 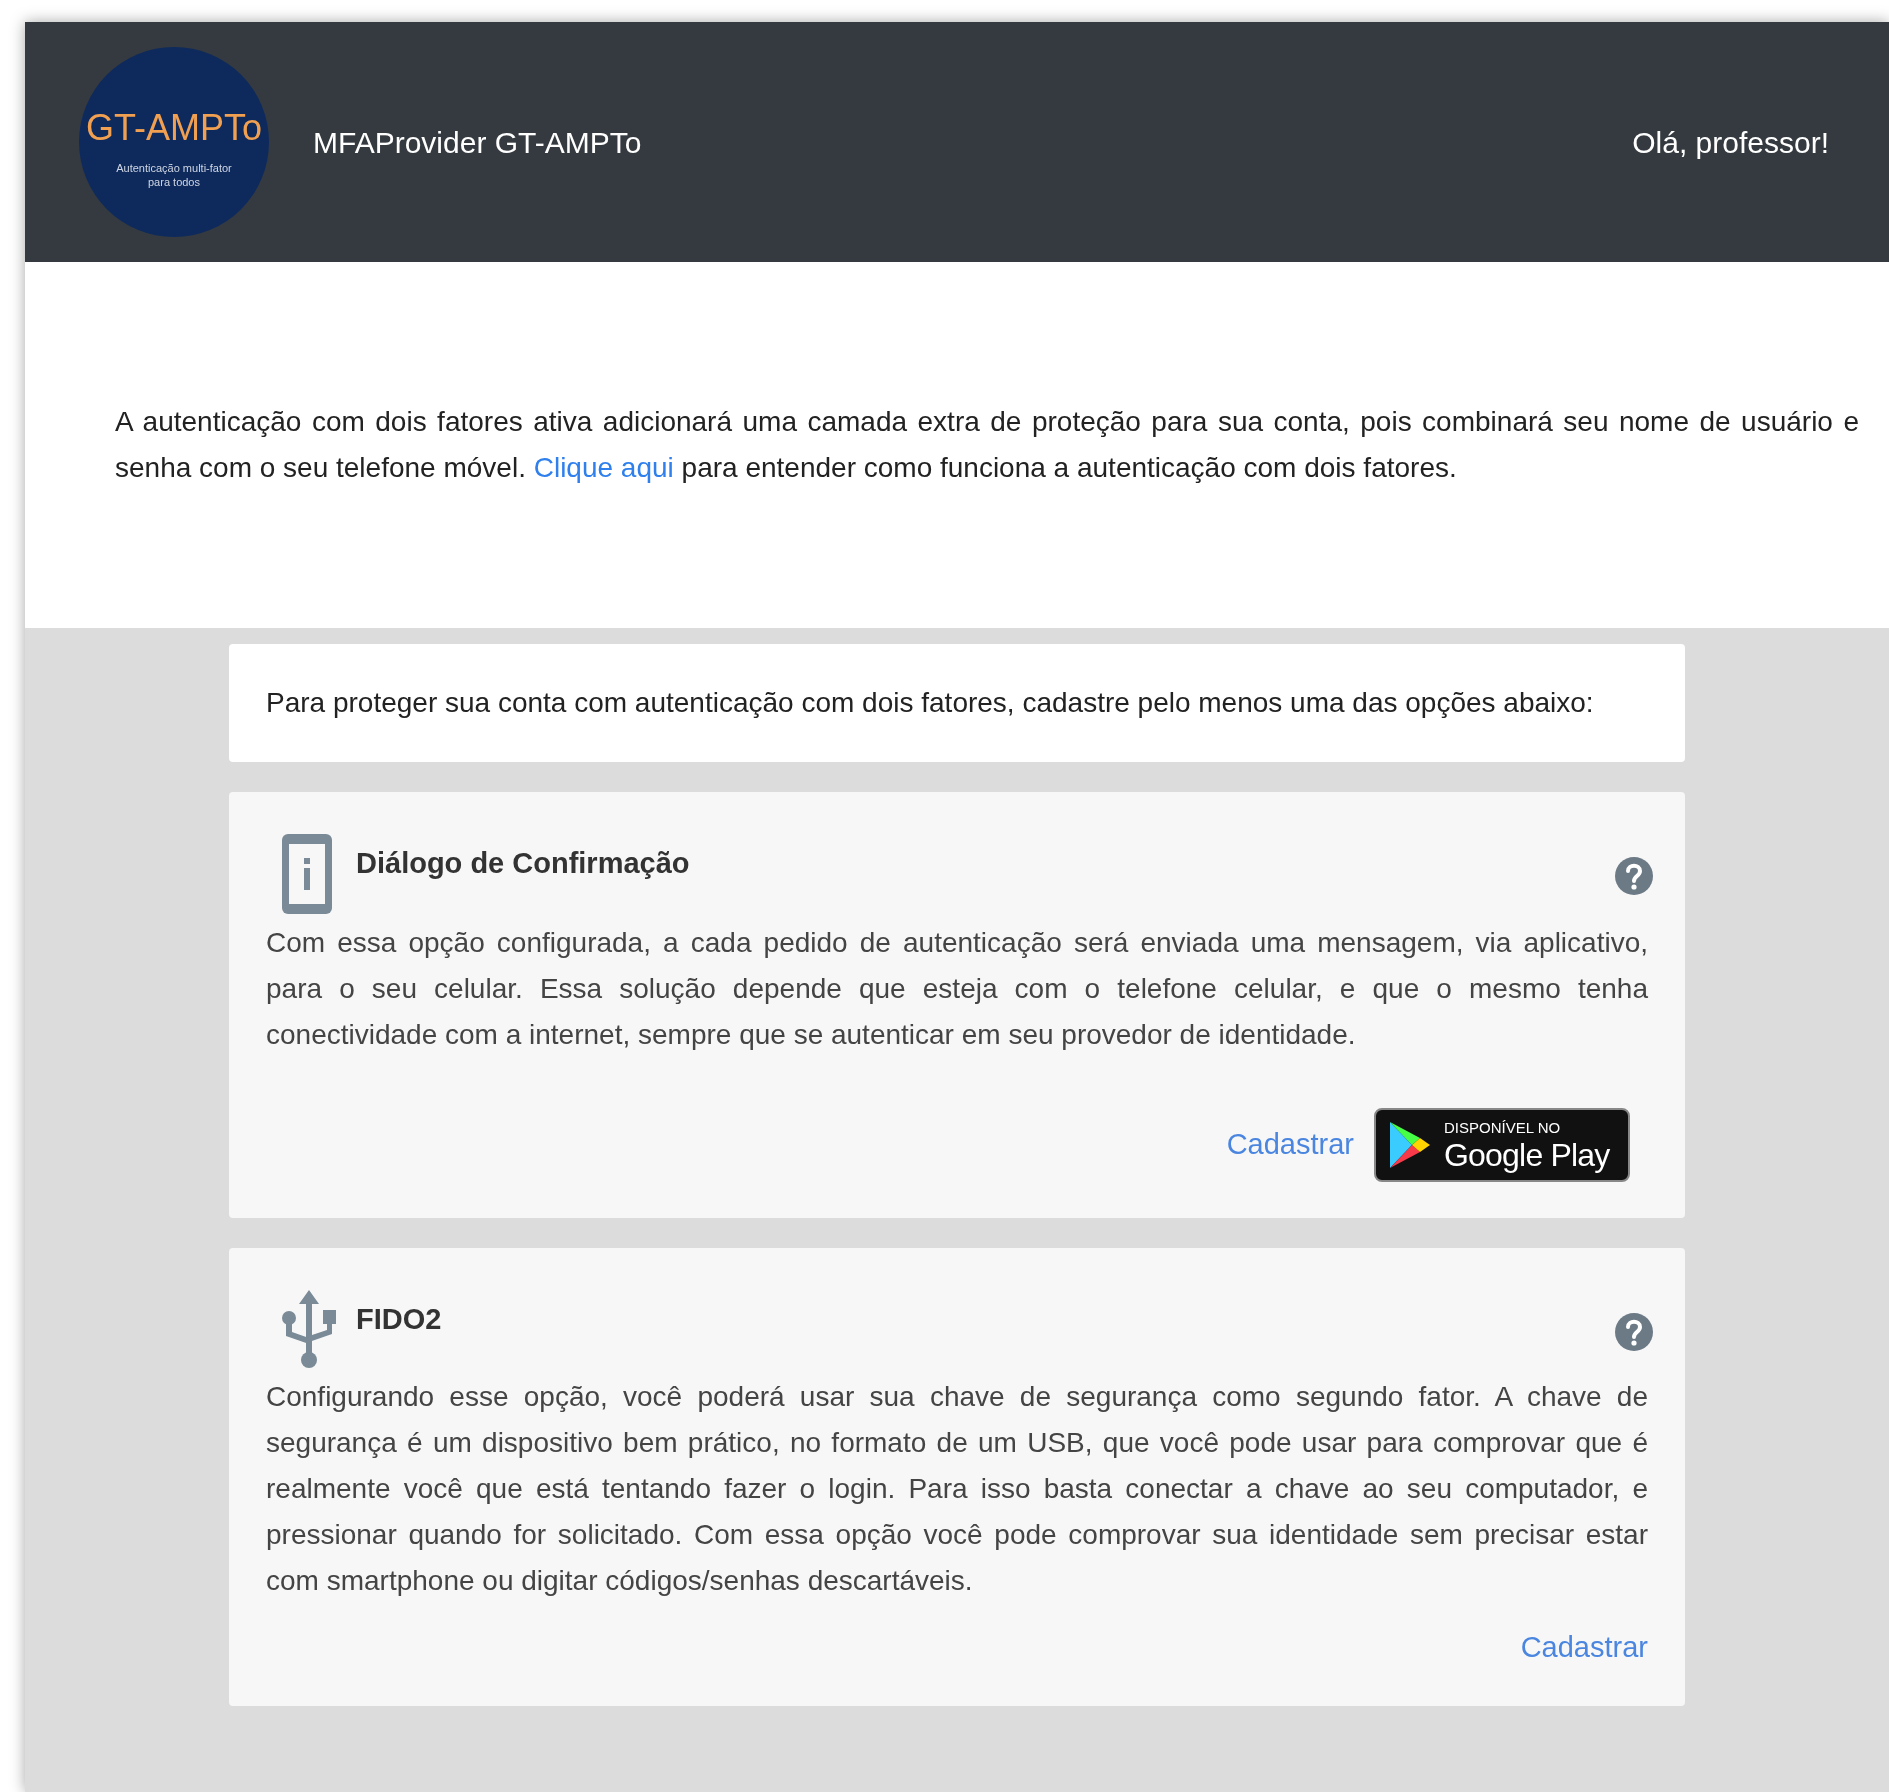 I want to click on notice-text: Para proteger sua conta com autenticação com dois fatores, cadastre pelo menos uma das opções abaixo:, so click(x=930, y=703).